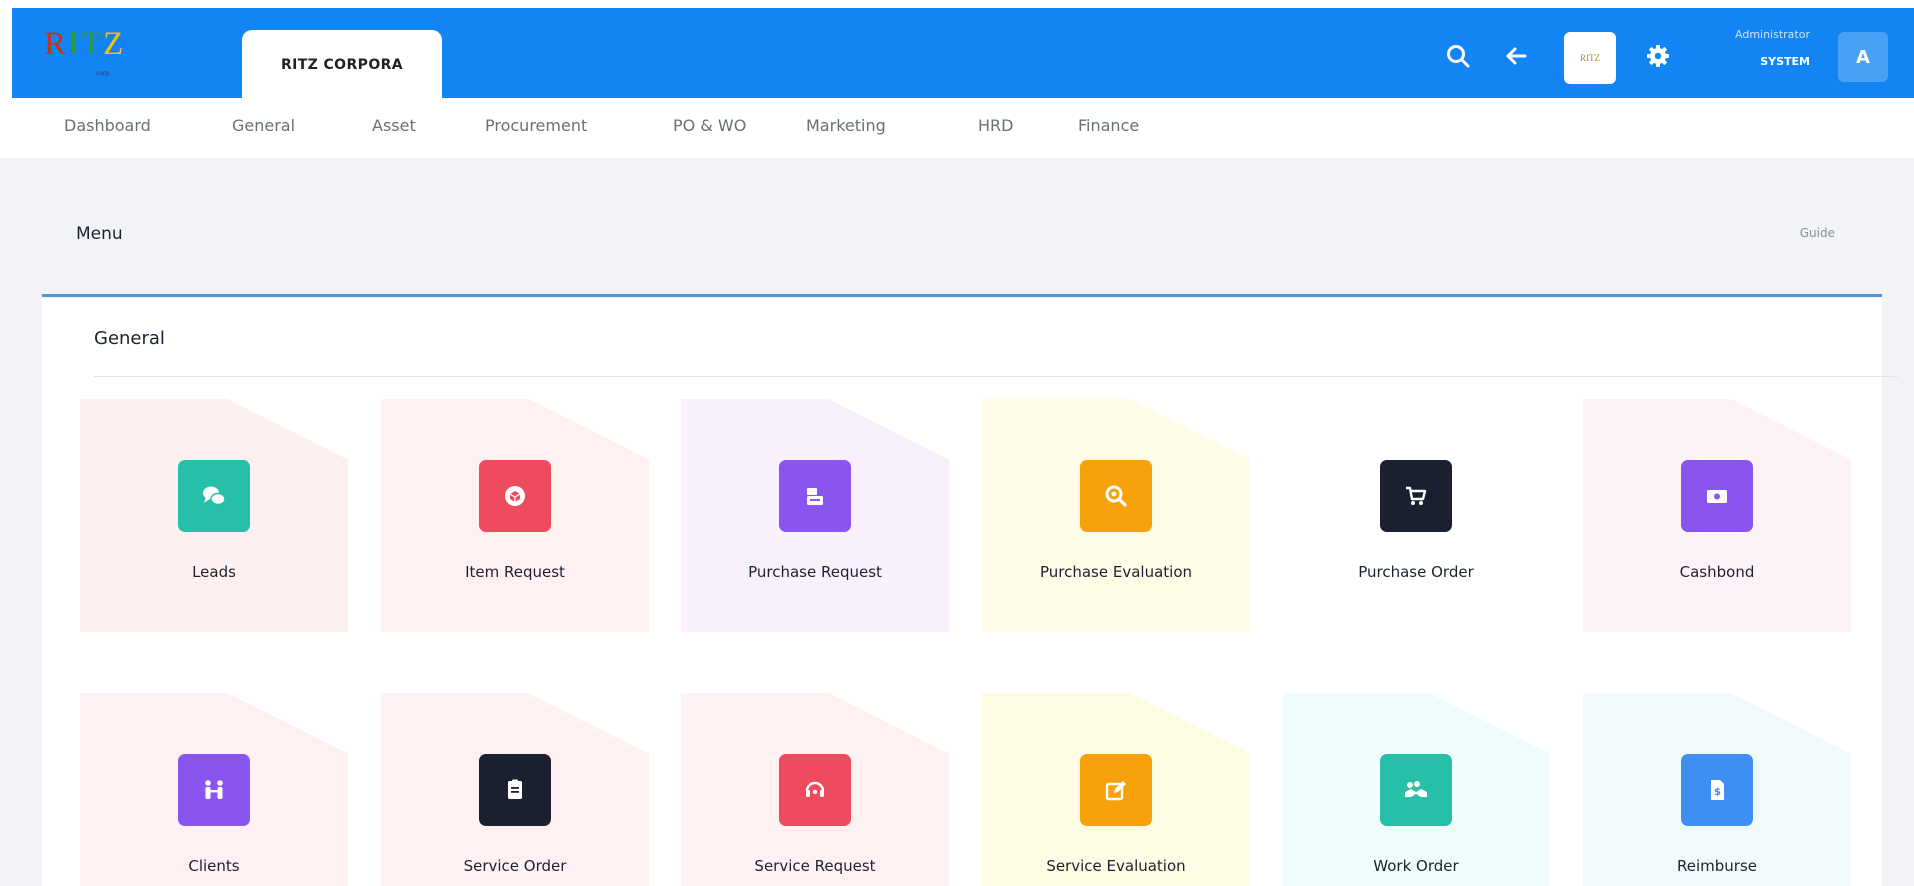 This screenshot has height=886, width=1914. I want to click on tile-purchase-evaluation: Purchase Evaluation, so click(1116, 515).